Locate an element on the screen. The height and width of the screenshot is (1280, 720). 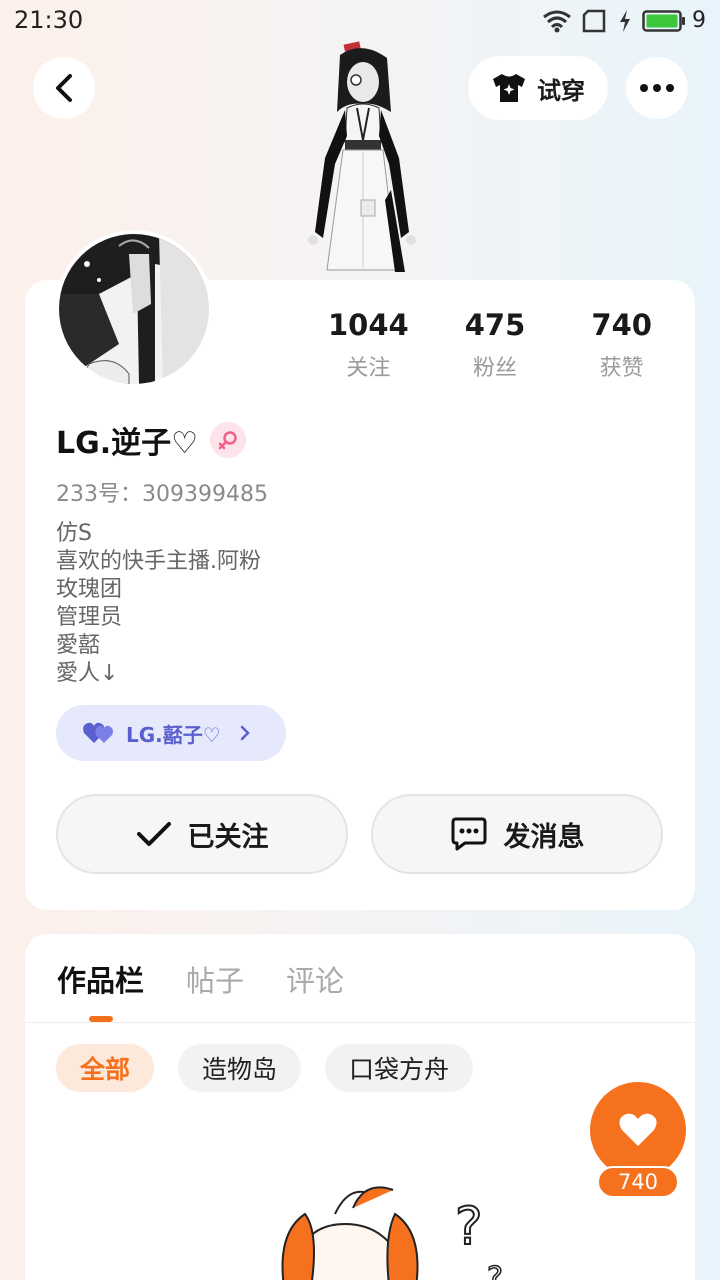
tab-posts: 帖子 is located at coordinates (215, 979).